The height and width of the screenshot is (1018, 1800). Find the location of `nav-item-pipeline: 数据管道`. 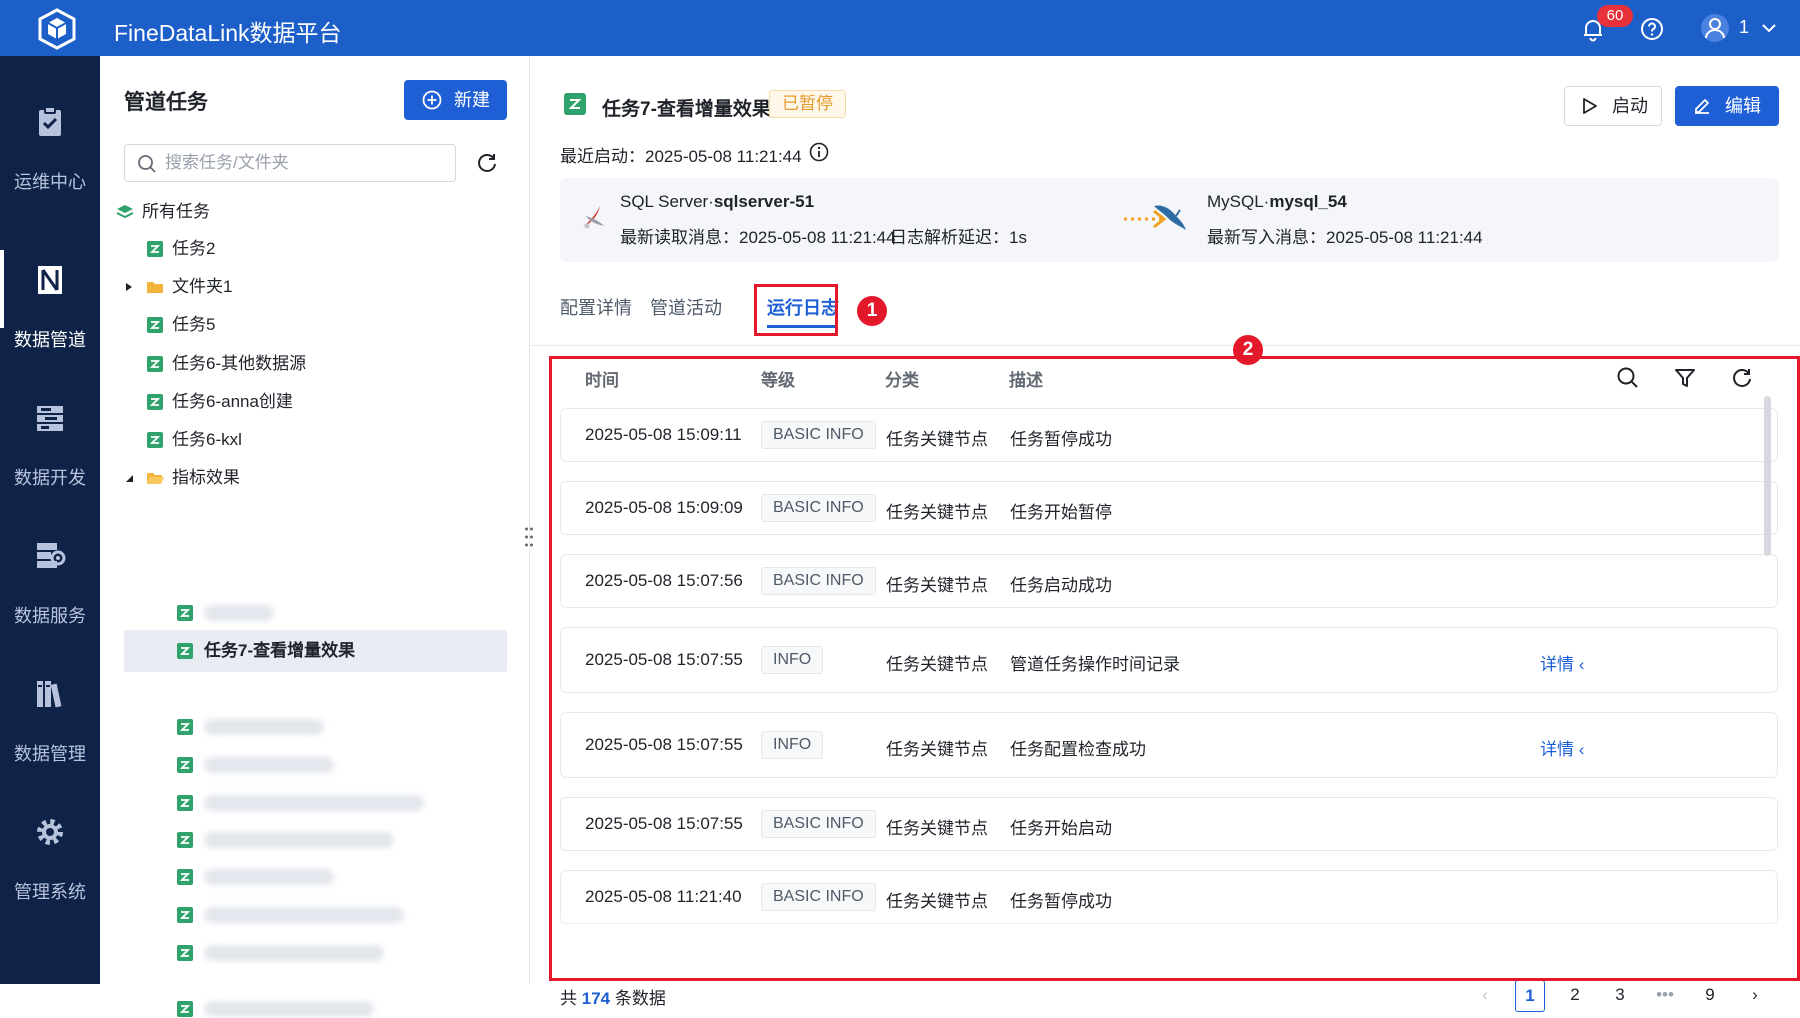

nav-item-pipeline: 数据管道 is located at coordinates (50, 293).